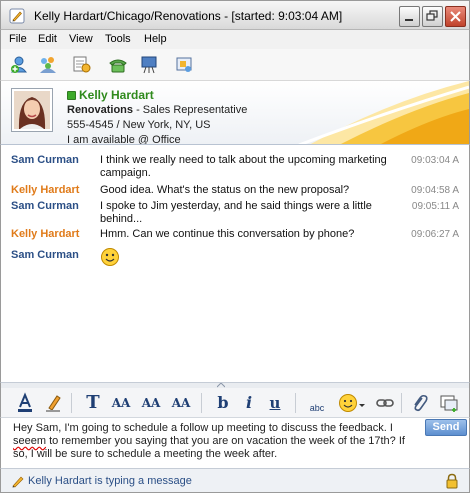 Image resolution: width=470 pixels, height=493 pixels. I want to click on screen-capture-icon, so click(449, 403).